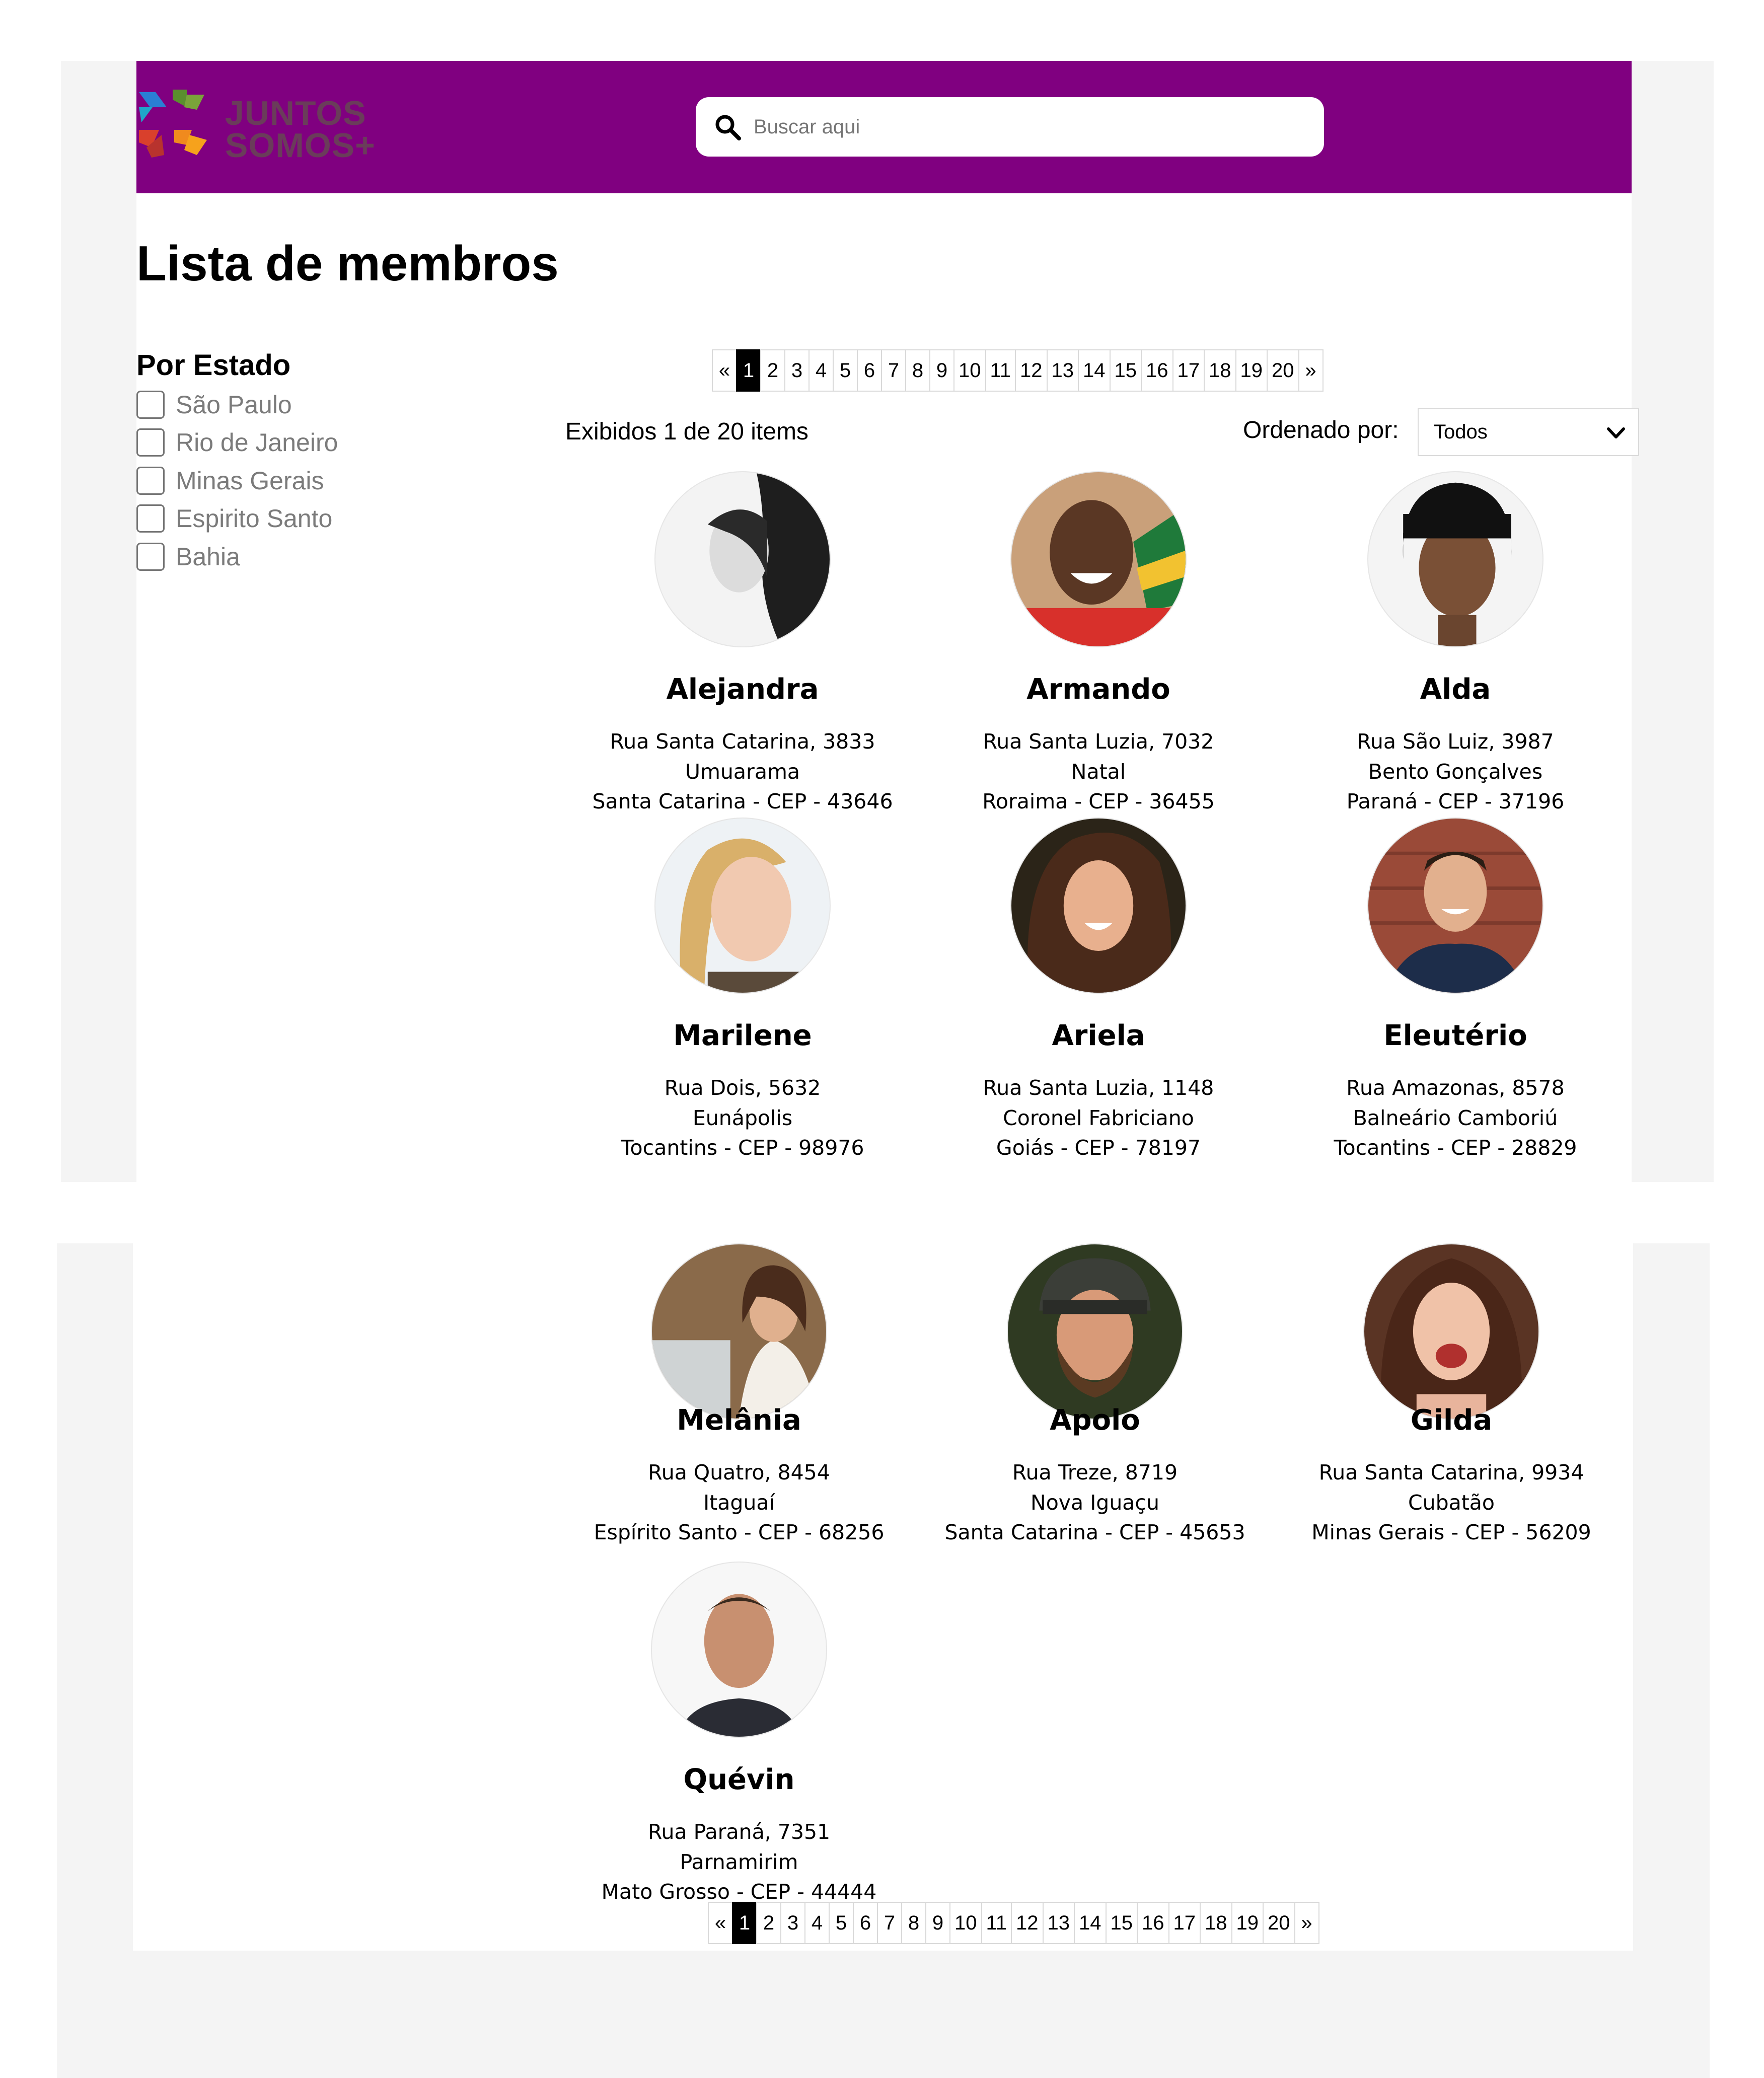  What do you see at coordinates (742, 1088) in the screenshot?
I see `member-street: Rua Dois, 5632` at bounding box center [742, 1088].